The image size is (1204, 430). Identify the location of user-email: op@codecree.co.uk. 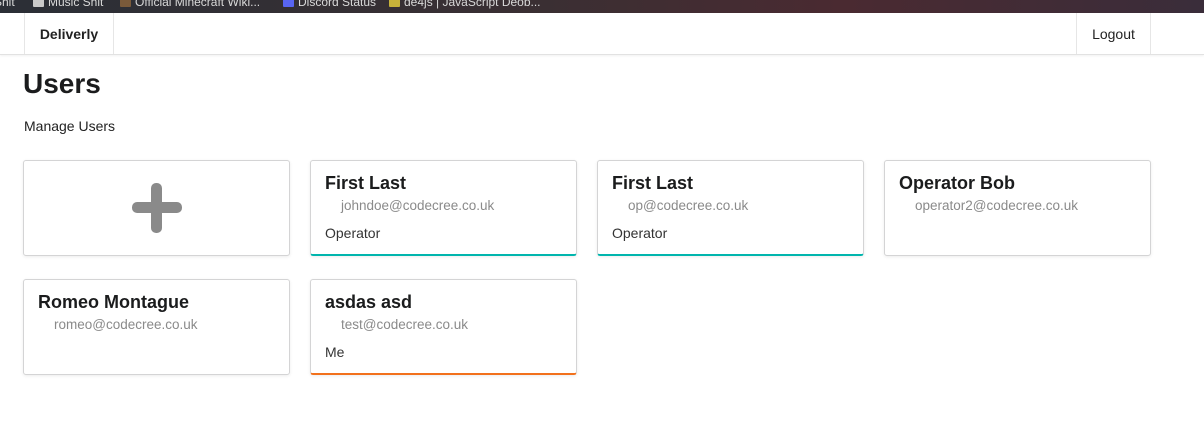
(688, 205).